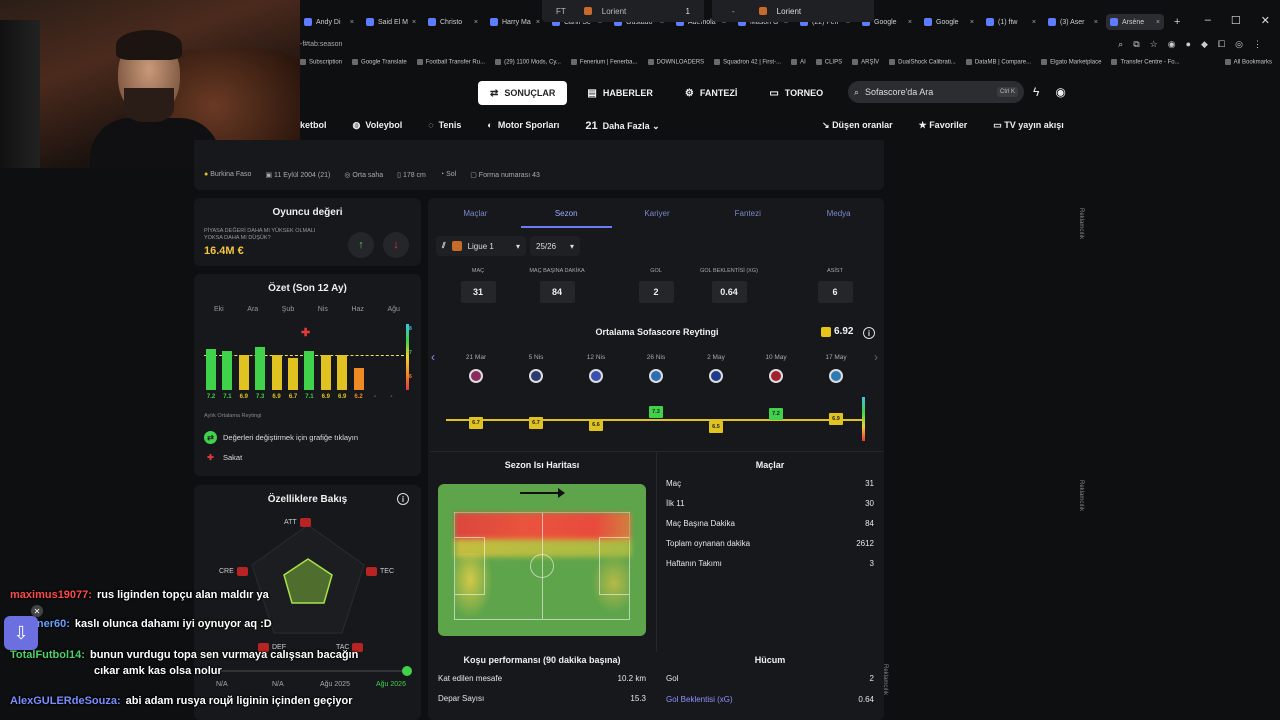 The image size is (1280, 720). What do you see at coordinates (796, 93) in the screenshot?
I see `nav-torneo: ▭ TORNEO` at bounding box center [796, 93].